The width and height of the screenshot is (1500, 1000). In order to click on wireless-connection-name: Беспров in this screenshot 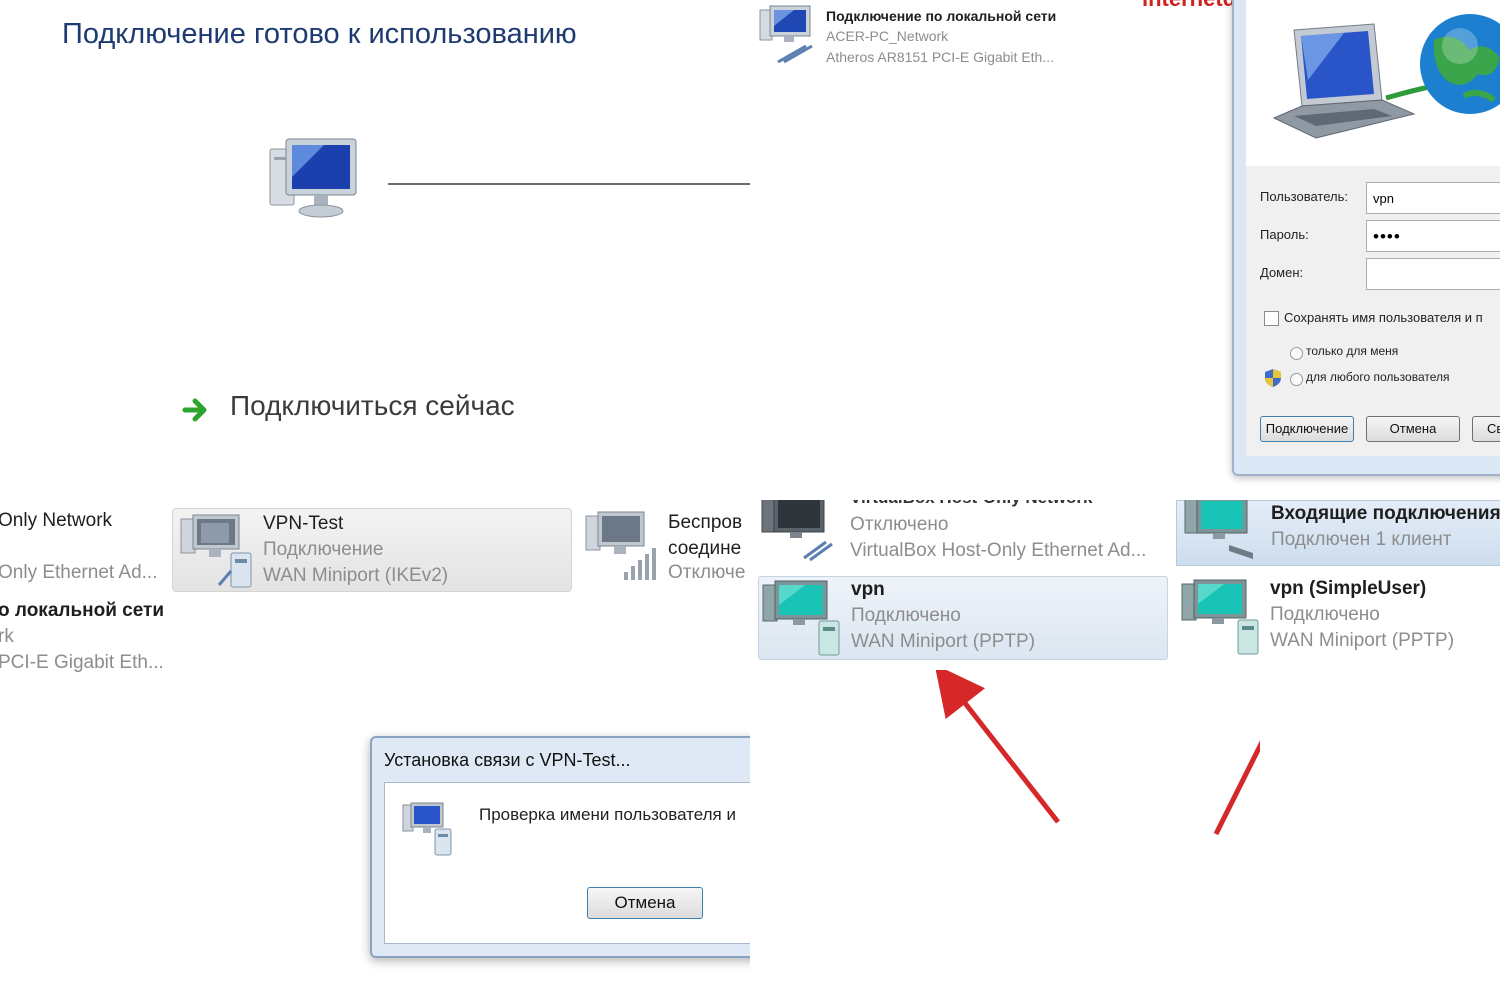, I will do `click(705, 522)`.